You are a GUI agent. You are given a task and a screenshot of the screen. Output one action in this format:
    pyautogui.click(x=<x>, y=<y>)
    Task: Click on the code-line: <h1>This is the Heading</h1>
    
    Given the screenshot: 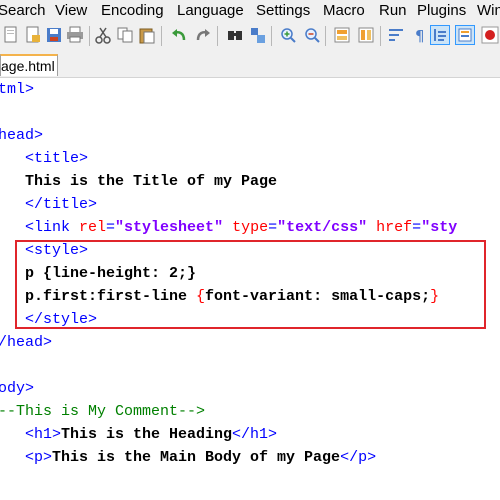 What is the action you would take?
    pyautogui.click(x=151, y=434)
    